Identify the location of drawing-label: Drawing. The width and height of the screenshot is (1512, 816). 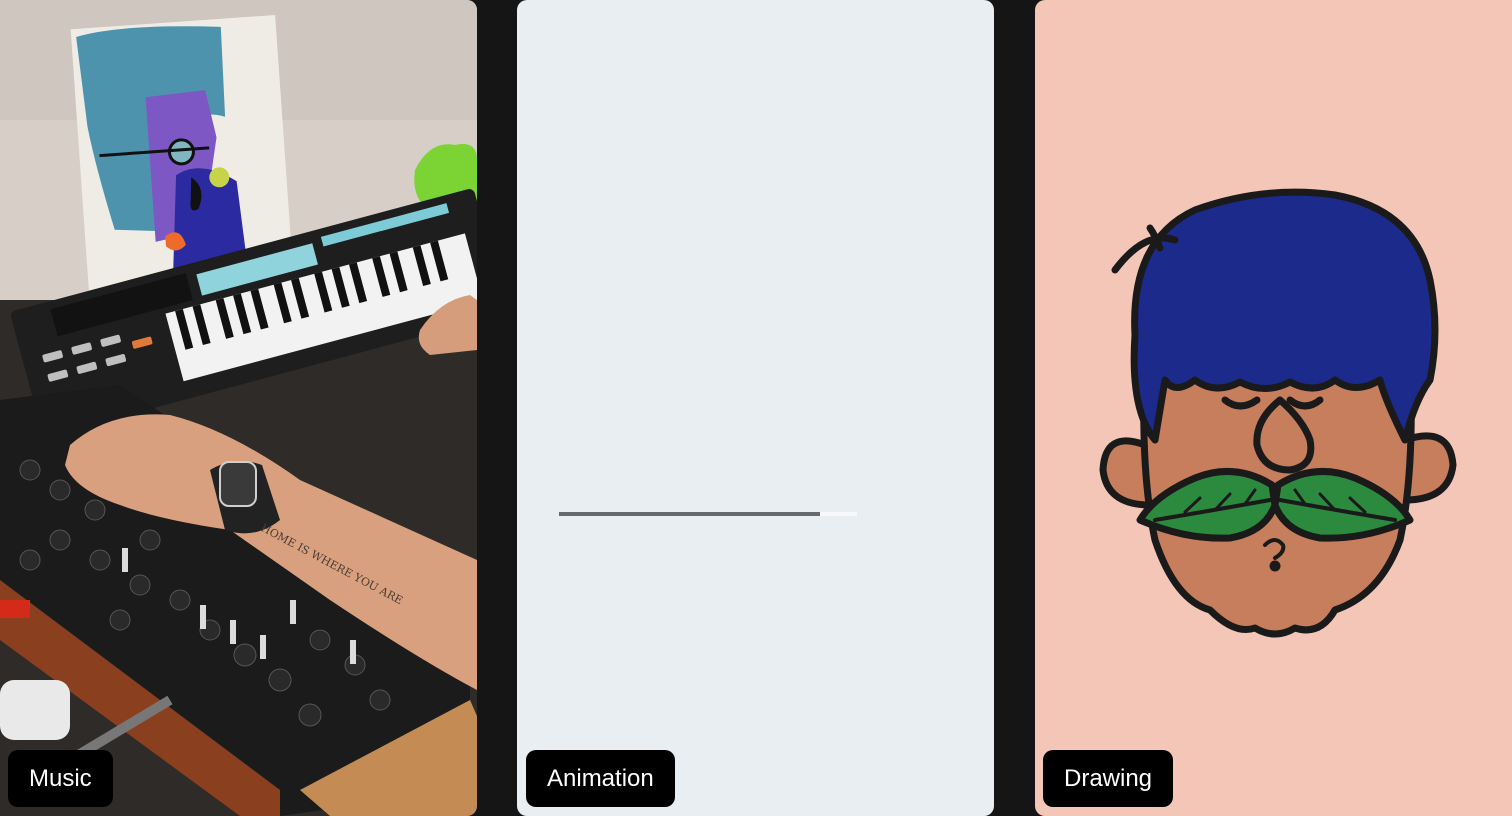
(1108, 778).